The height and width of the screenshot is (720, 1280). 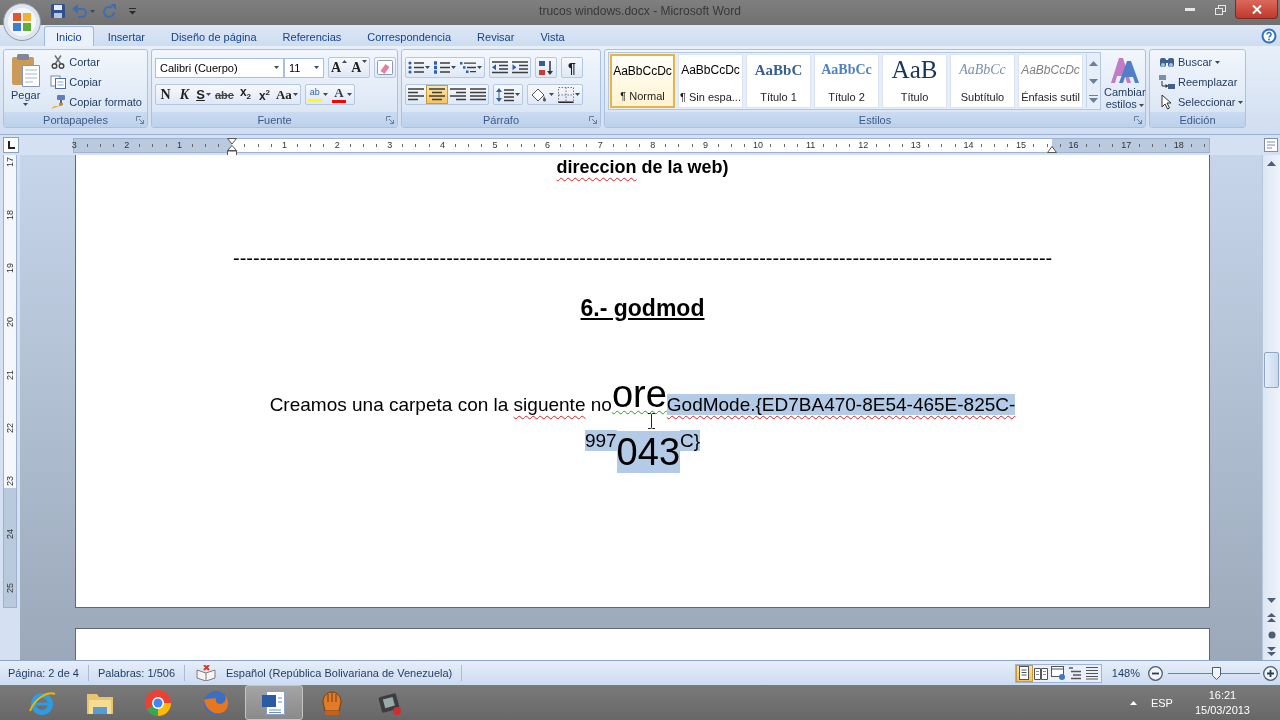 I want to click on scrollbar-thumb, so click(x=1271, y=370).